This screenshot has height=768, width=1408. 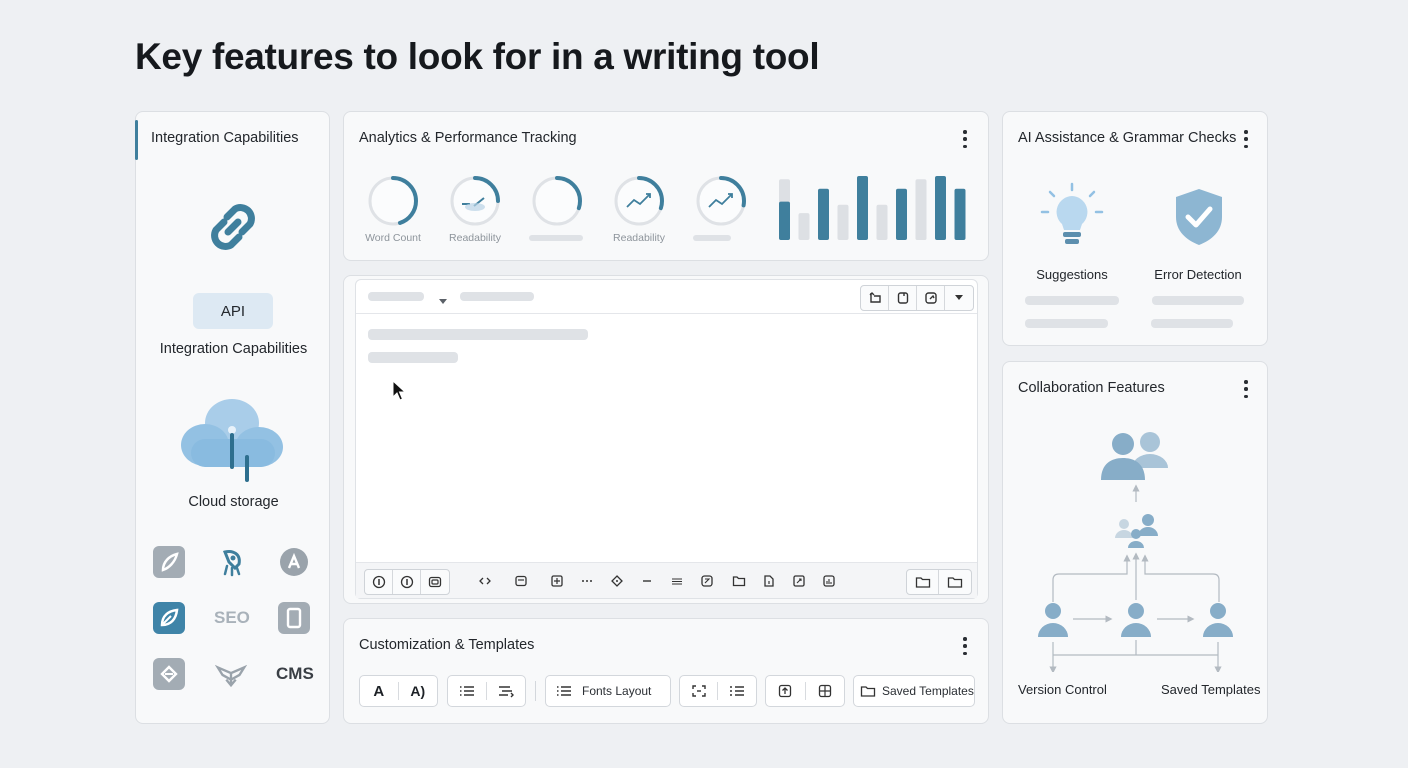 What do you see at coordinates (233, 311) in the screenshot?
I see `api-badge: API` at bounding box center [233, 311].